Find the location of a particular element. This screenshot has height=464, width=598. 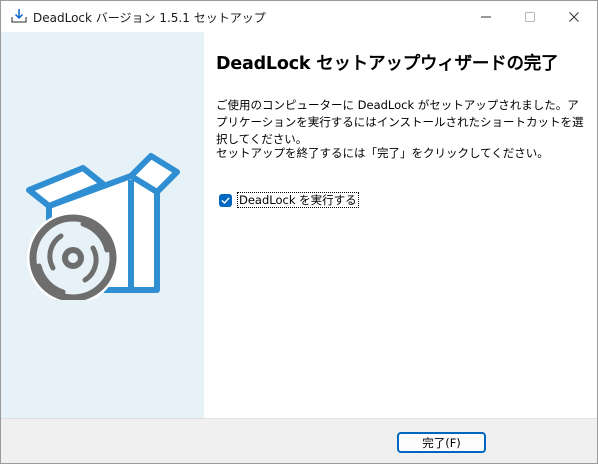

minimize-icon is located at coordinates (486, 16).